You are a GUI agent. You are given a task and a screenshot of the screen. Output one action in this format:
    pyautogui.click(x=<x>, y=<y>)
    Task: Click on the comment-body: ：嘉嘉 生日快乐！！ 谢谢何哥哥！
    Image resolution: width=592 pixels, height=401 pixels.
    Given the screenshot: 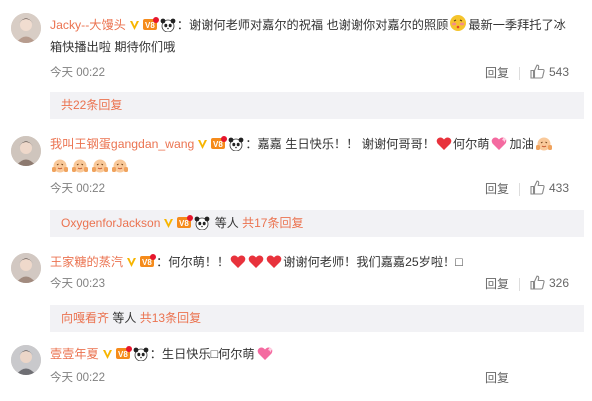 What is the action you would take?
    pyautogui.click(x=340, y=144)
    